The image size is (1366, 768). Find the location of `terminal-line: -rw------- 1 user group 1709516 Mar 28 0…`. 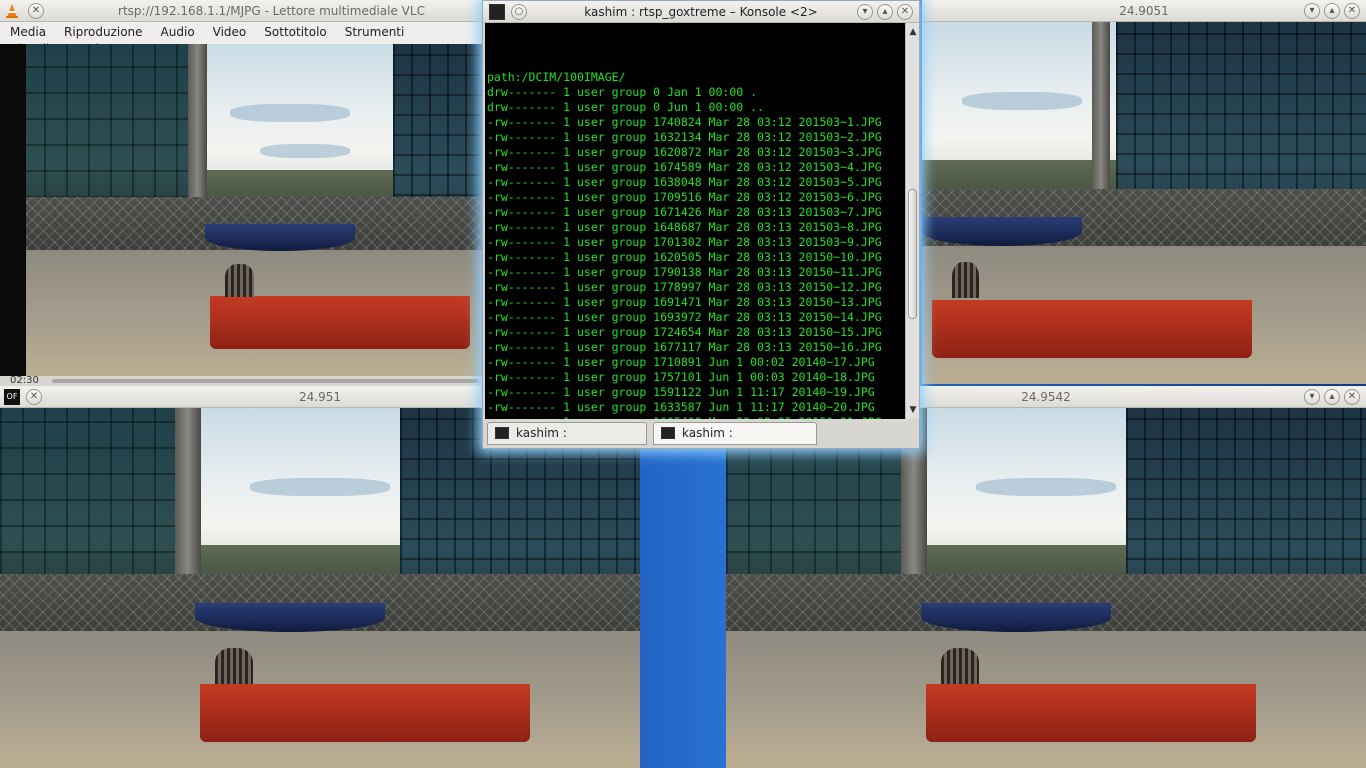

terminal-line: -rw------- 1 user group 1709516 Mar 28 0… is located at coordinates (684, 197).